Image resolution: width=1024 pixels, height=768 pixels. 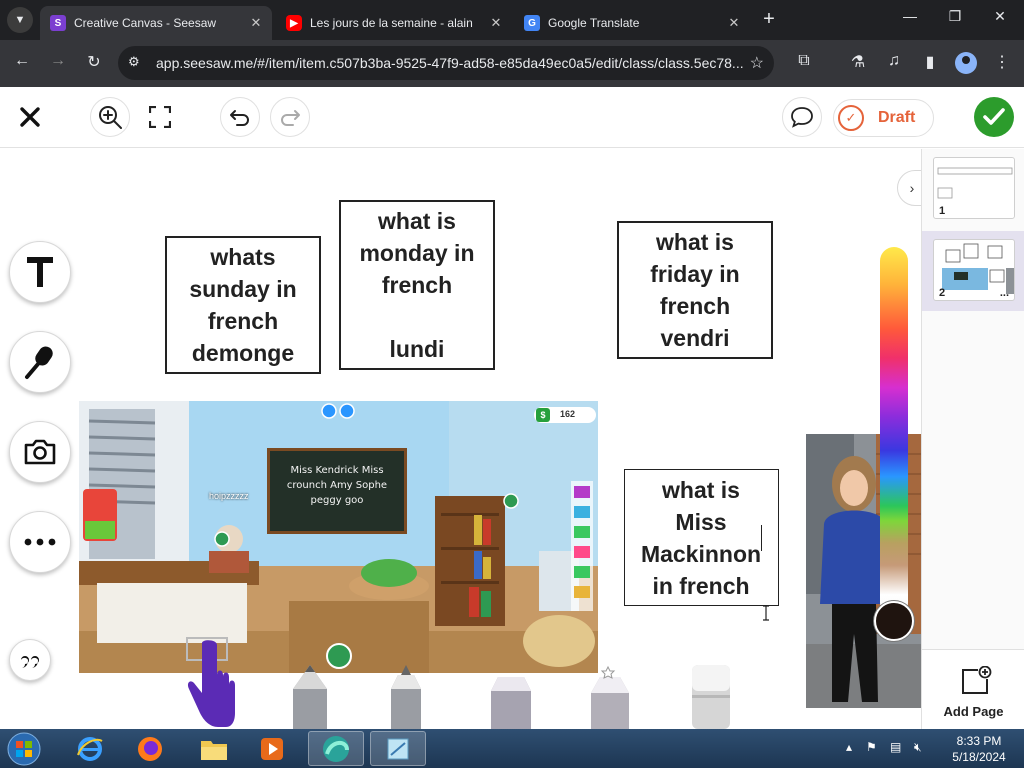 I want to click on drawing-tools, so click(x=511, y=697).